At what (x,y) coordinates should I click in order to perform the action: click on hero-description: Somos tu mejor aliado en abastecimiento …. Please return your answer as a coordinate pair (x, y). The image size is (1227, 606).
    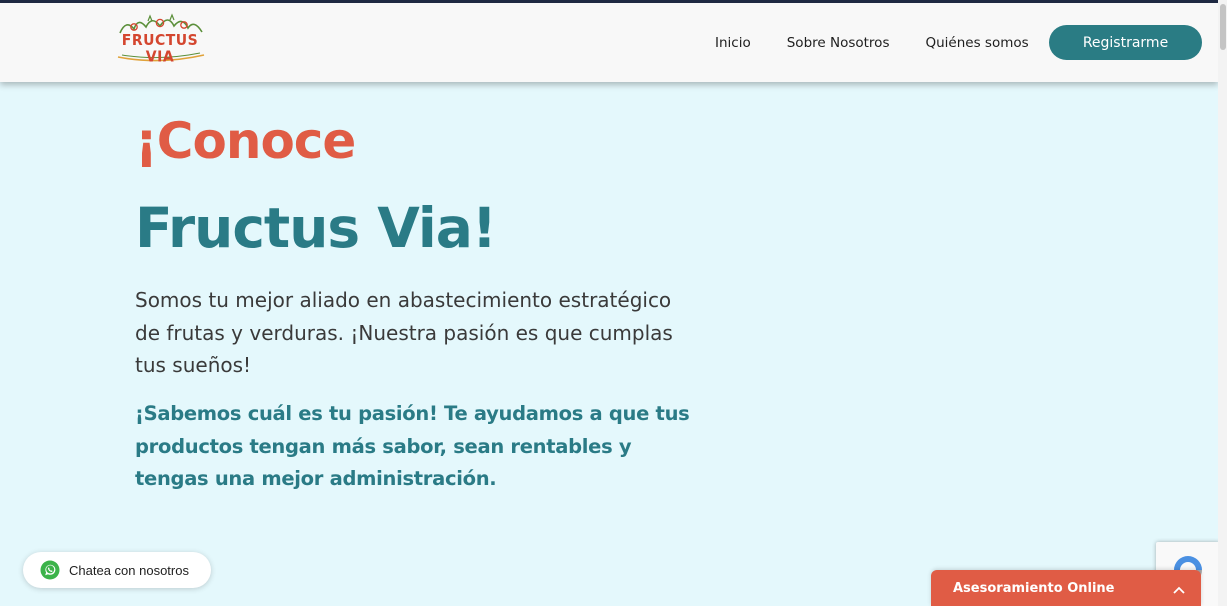
    Looking at the image, I should click on (404, 332).